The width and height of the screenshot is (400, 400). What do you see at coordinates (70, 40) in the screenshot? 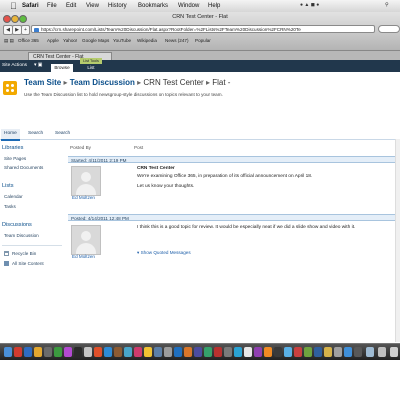
I see `bookmark-yahoo: Yahoo!` at bounding box center [70, 40].